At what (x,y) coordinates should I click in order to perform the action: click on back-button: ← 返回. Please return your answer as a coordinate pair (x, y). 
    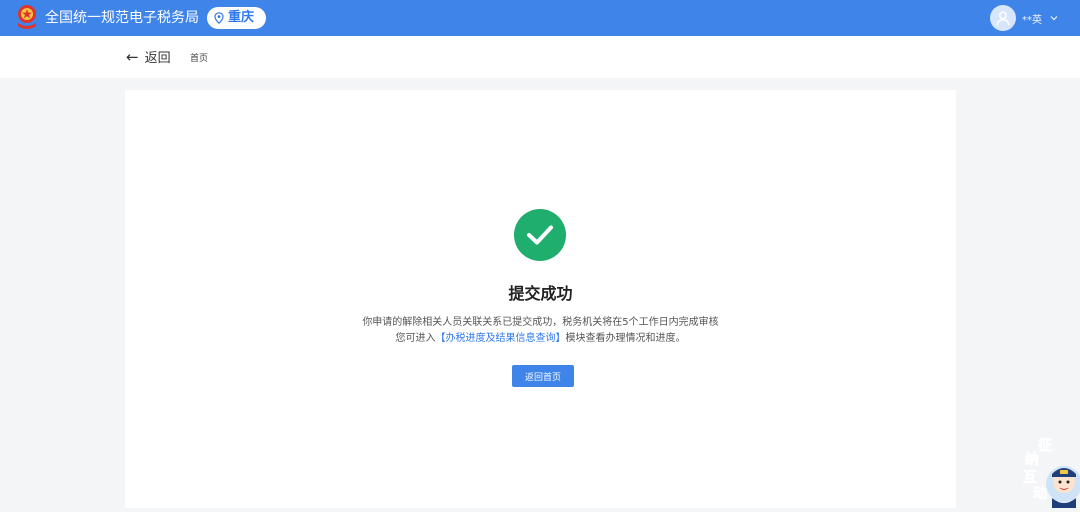
    Looking at the image, I should click on (148, 57).